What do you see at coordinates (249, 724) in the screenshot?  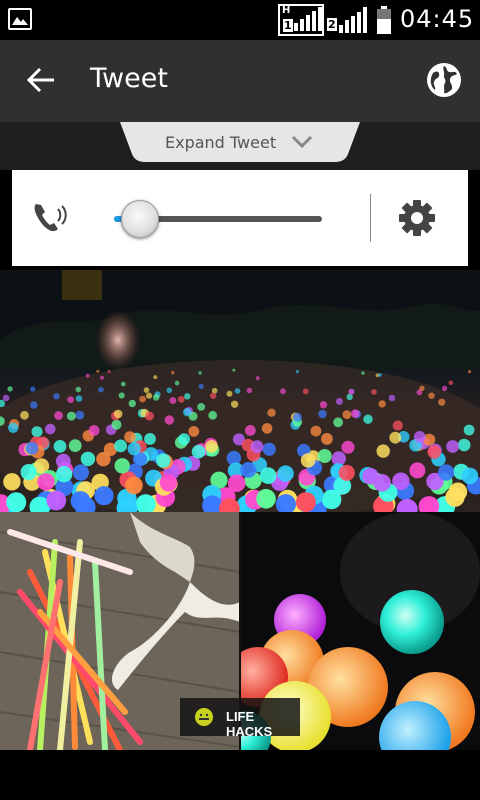 I see `life-hacks-label: LIFE HACKS` at bounding box center [249, 724].